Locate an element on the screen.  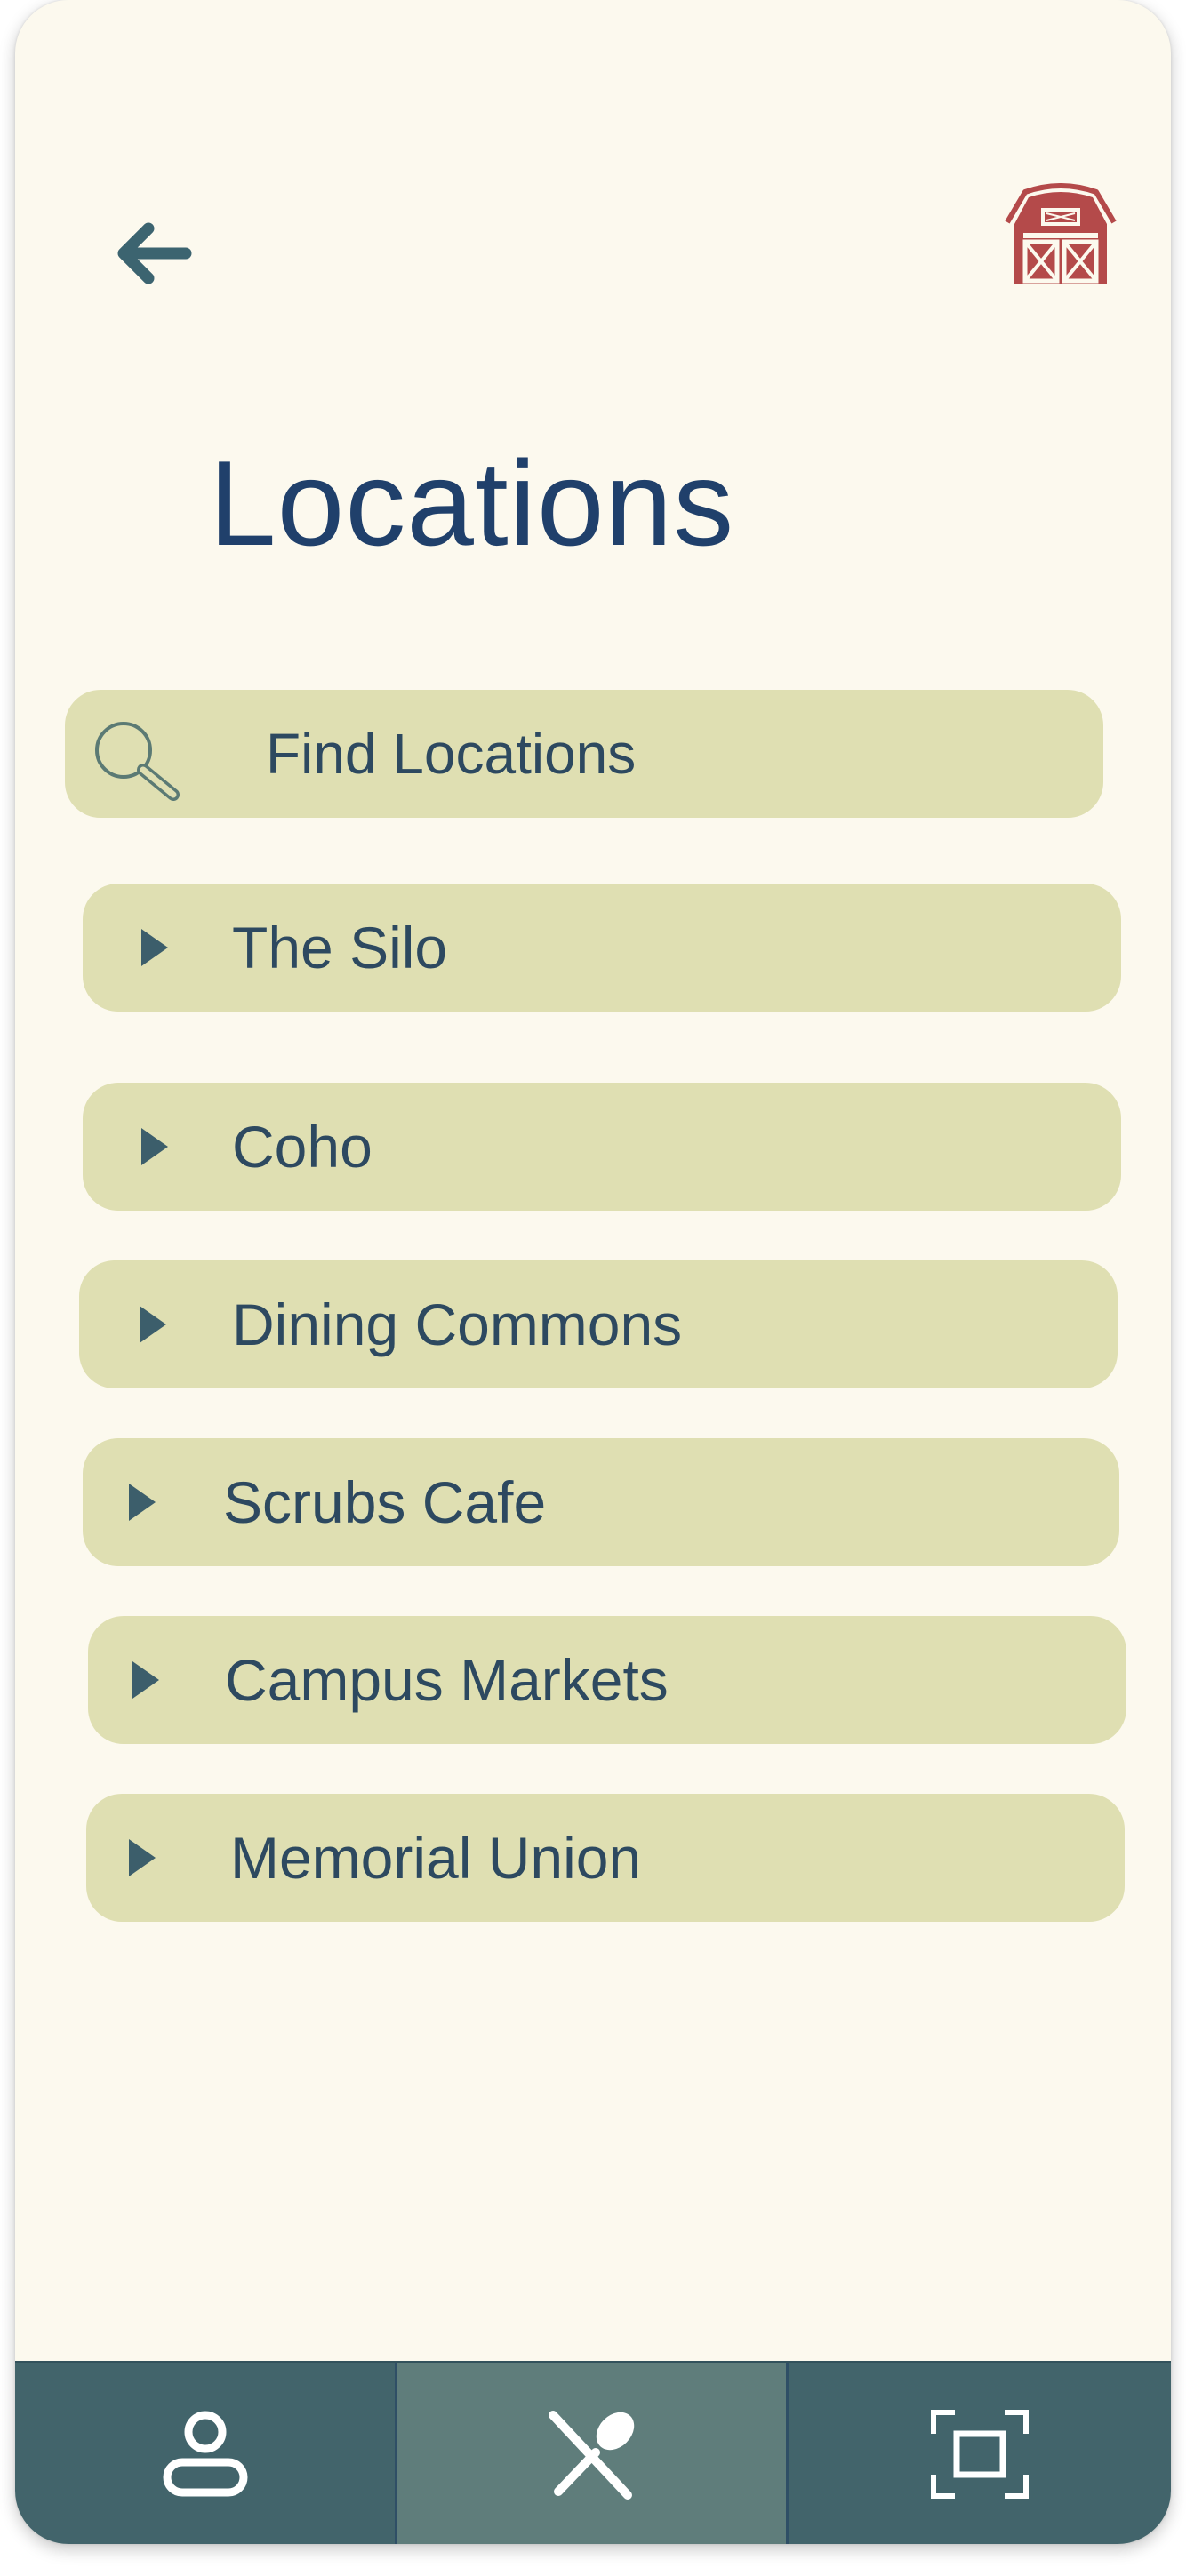
scan-icon is located at coordinates (980, 2454).